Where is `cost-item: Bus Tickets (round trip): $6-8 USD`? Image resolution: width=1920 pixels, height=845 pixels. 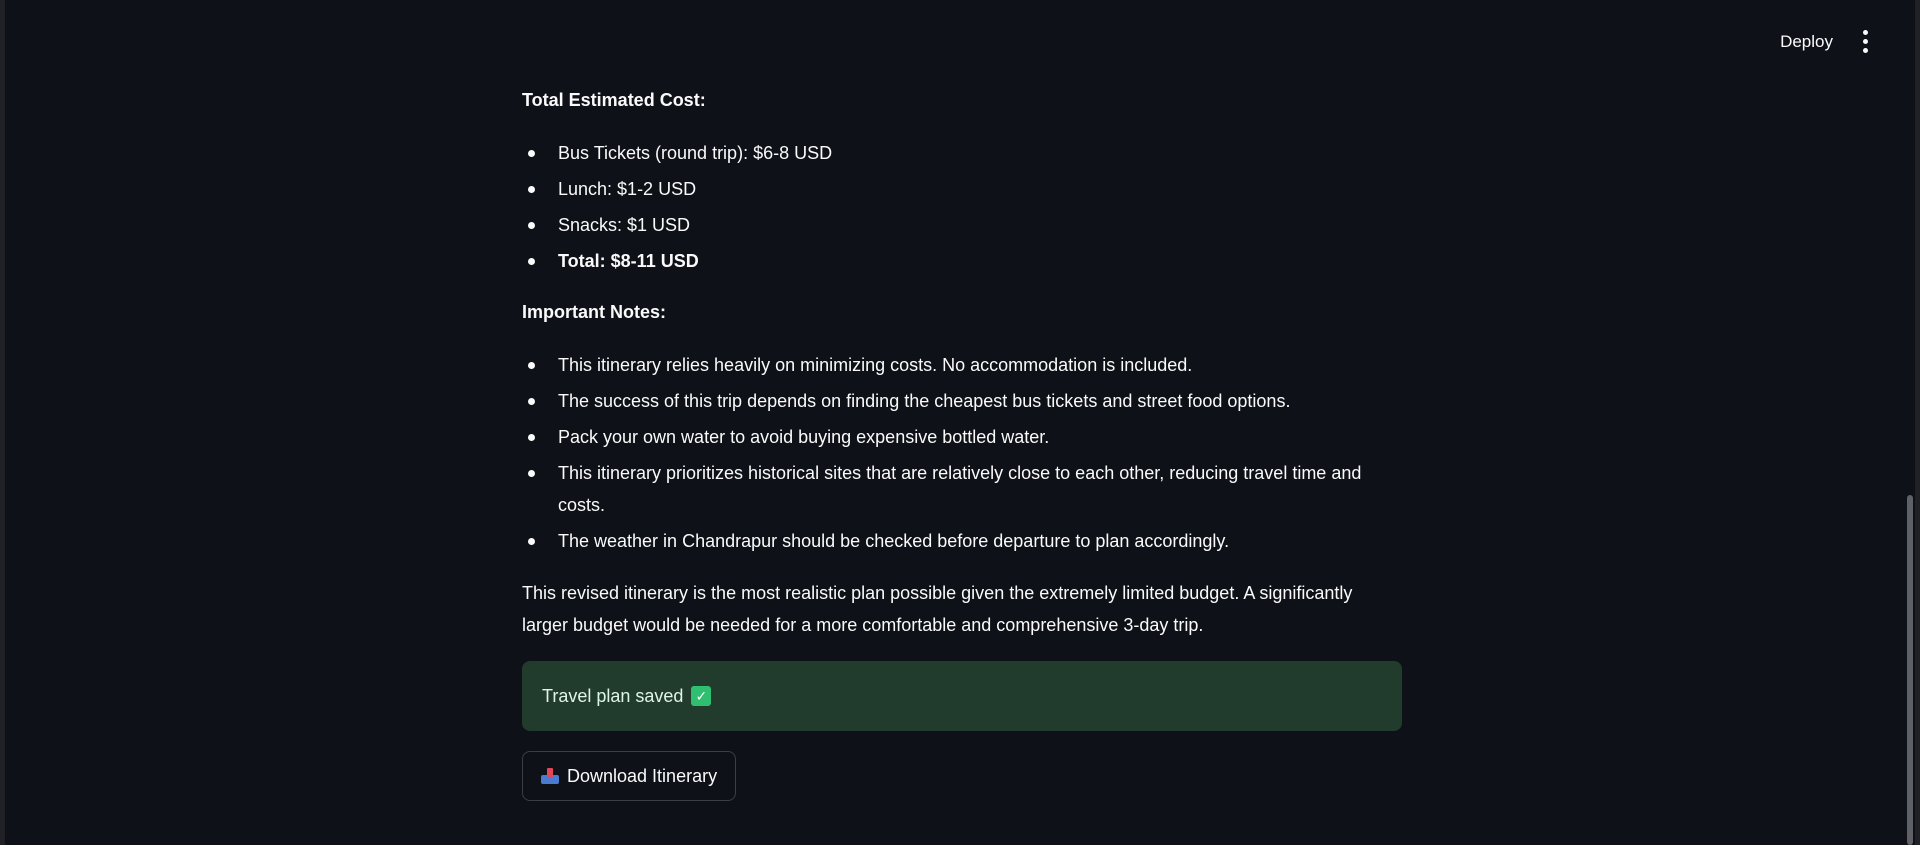 cost-item: Bus Tickets (round trip): $6-8 USD is located at coordinates (962, 153).